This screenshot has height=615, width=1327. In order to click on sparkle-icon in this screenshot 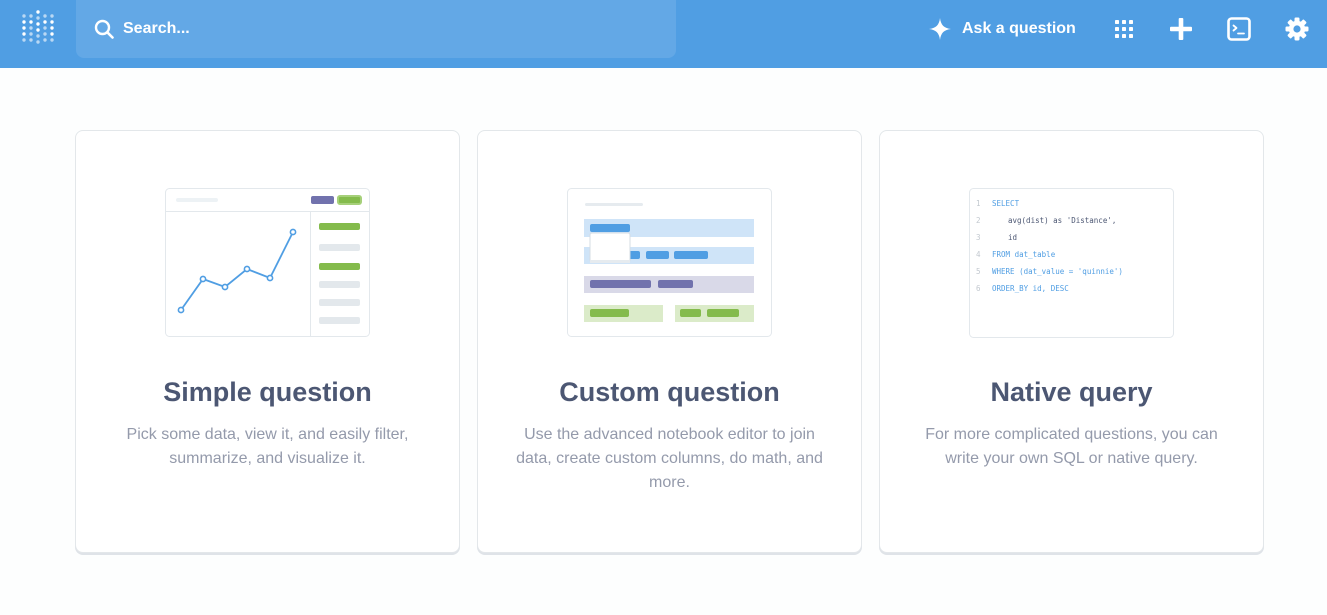, I will do `click(940, 29)`.